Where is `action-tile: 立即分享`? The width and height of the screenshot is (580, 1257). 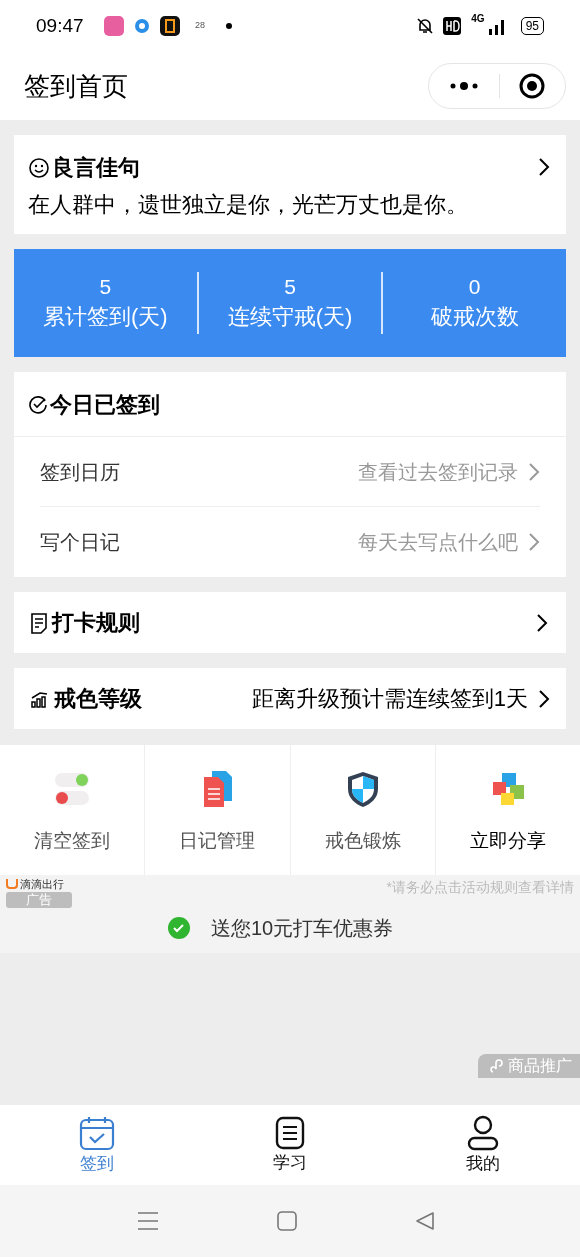 action-tile: 立即分享 is located at coordinates (507, 810).